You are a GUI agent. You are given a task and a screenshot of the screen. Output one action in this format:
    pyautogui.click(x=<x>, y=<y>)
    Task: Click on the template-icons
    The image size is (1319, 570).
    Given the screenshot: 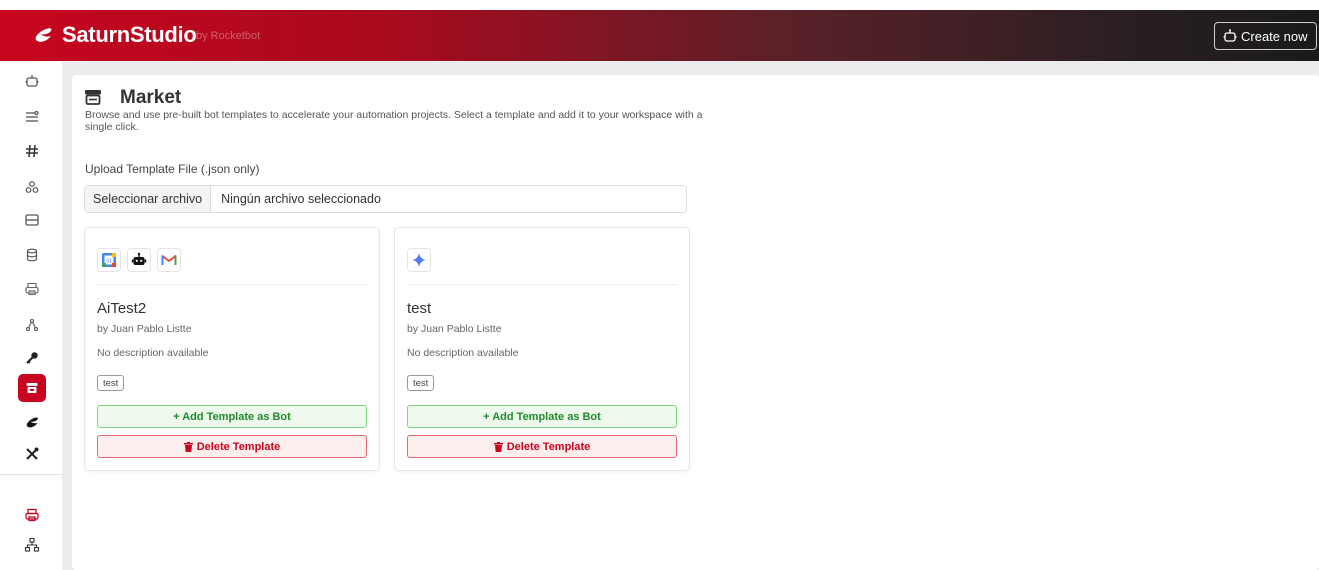 What is the action you would take?
    pyautogui.click(x=419, y=260)
    